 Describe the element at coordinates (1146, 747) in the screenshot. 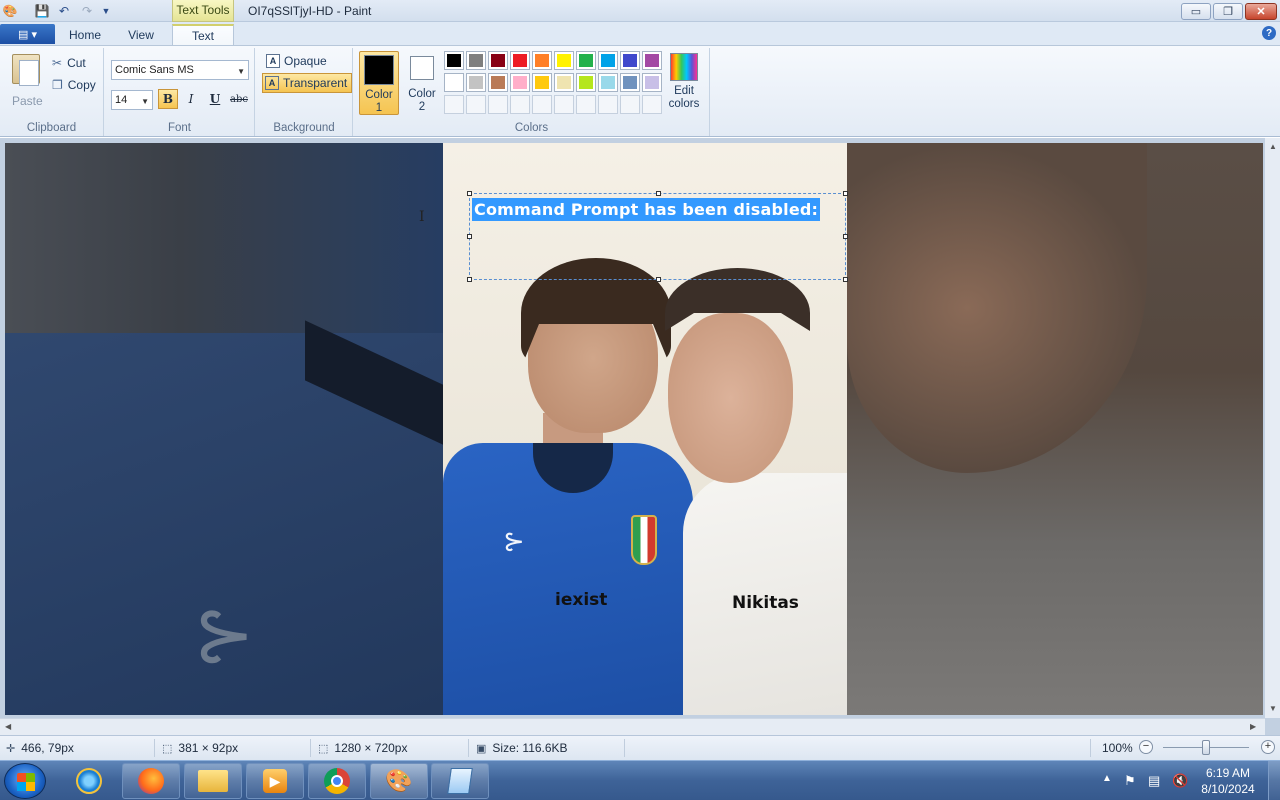

I see `zoom-out-button: −` at that location.